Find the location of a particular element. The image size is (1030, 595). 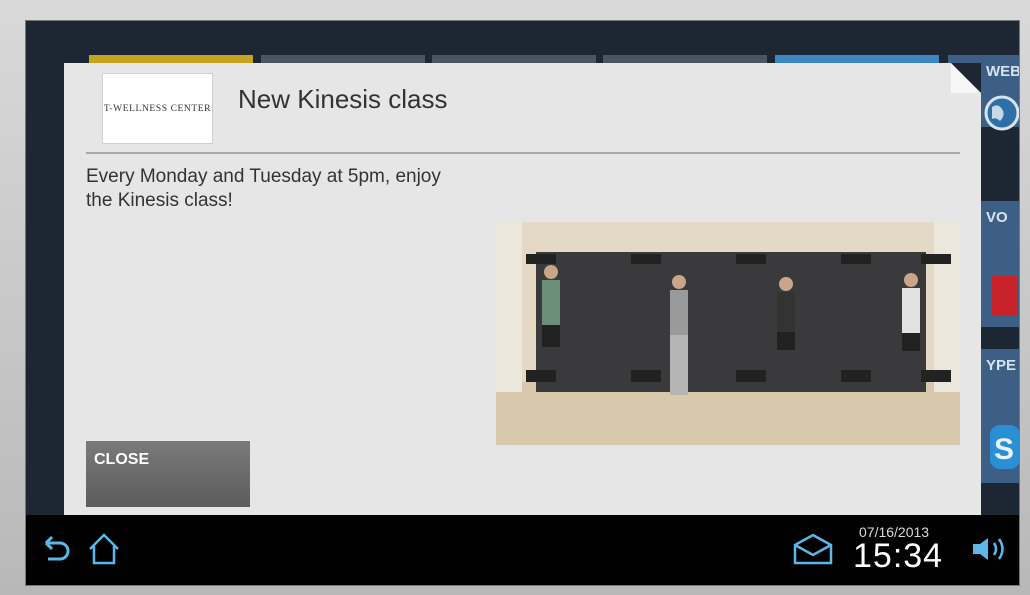

mail-icon is located at coordinates (813, 549).